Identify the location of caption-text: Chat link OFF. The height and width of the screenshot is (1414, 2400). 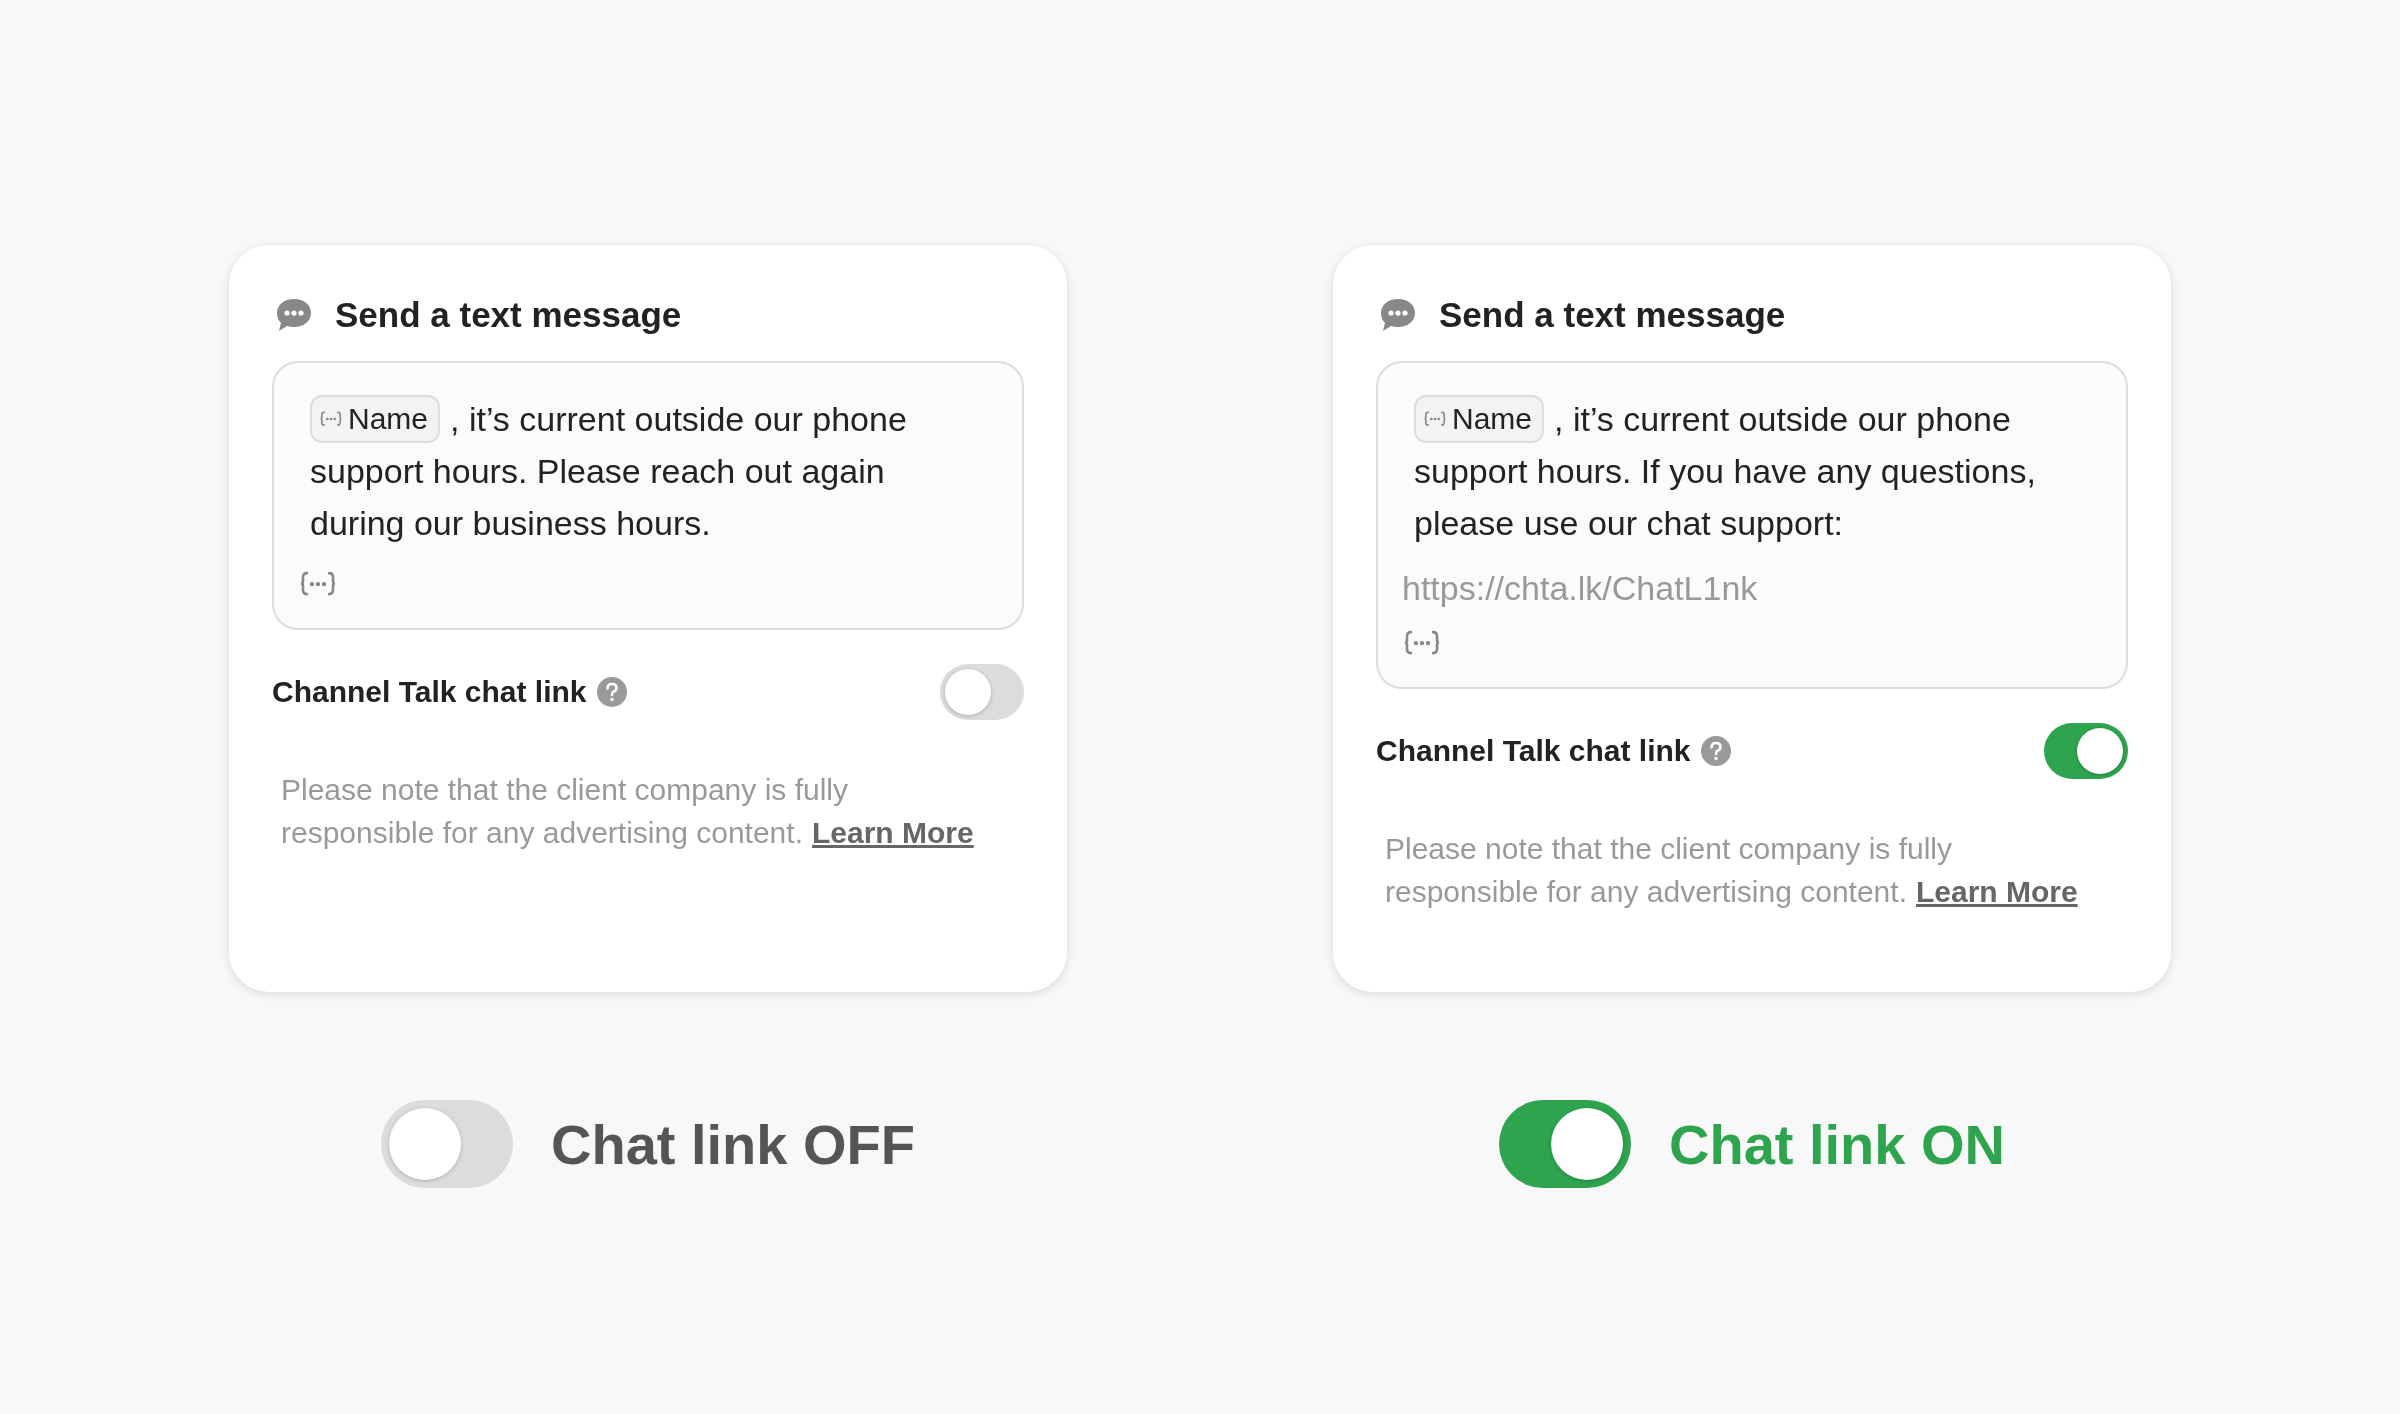
(733, 1144).